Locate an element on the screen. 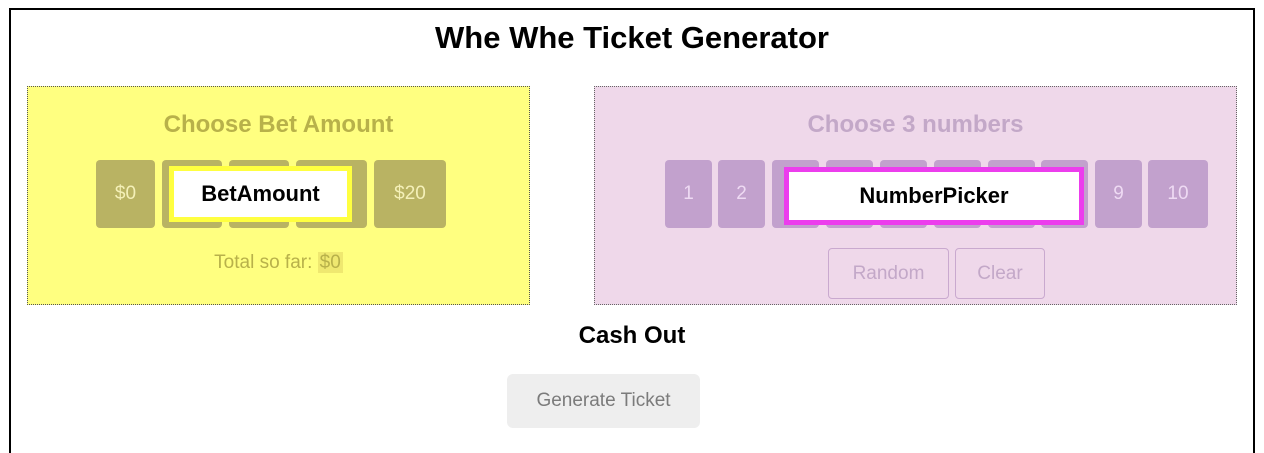  bet-button-20: $20 is located at coordinates (410, 194).